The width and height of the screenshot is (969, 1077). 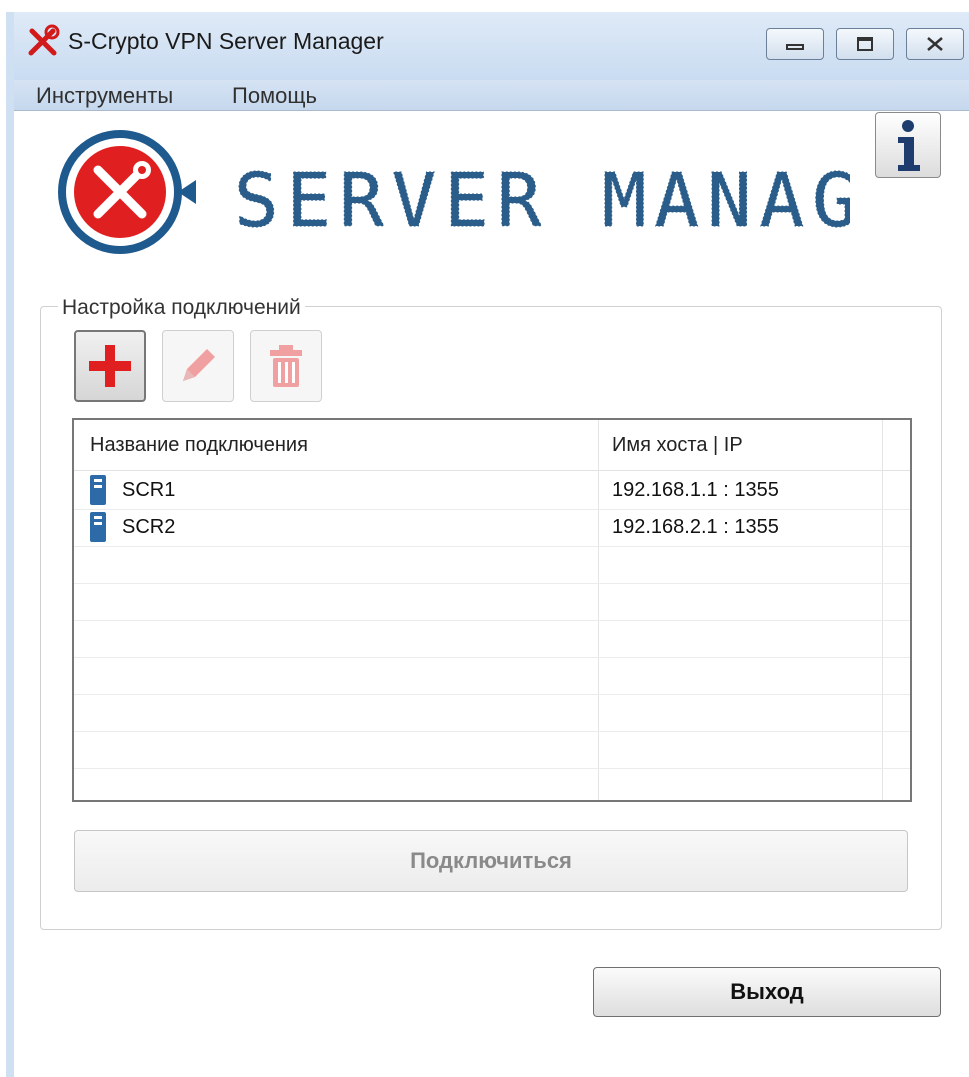 I want to click on trash-icon, so click(x=286, y=366).